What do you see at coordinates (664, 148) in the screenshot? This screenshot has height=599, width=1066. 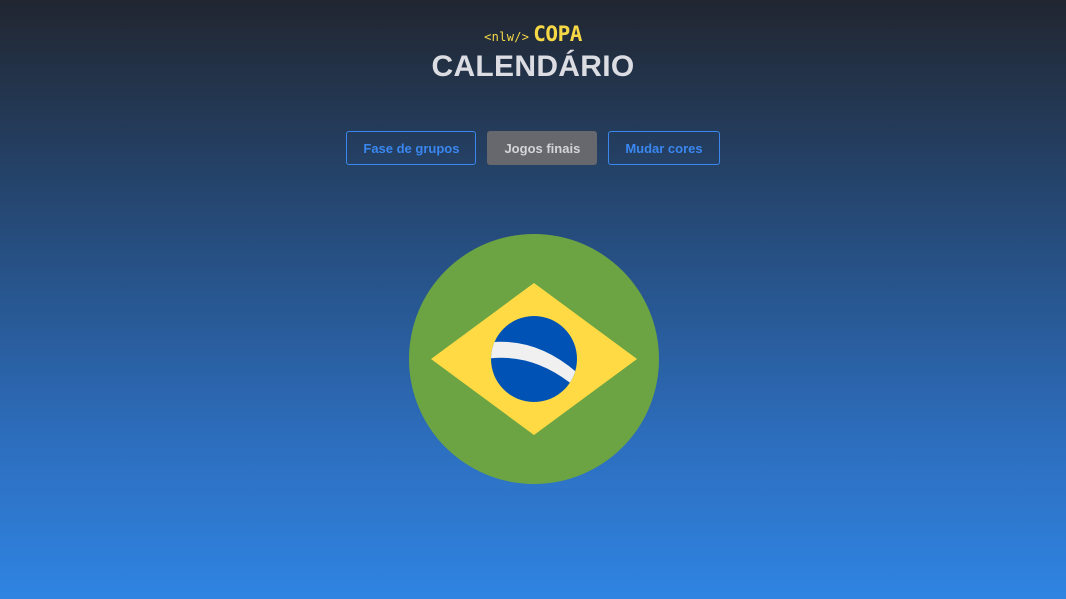 I see `change-colors-button: Mudar cores` at bounding box center [664, 148].